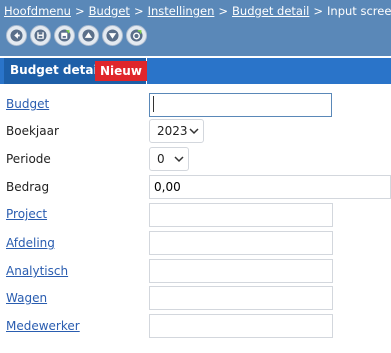 This screenshot has width=391, height=353. What do you see at coordinates (56, 70) in the screenshot?
I see `tab-title: Budget detail` at bounding box center [56, 70].